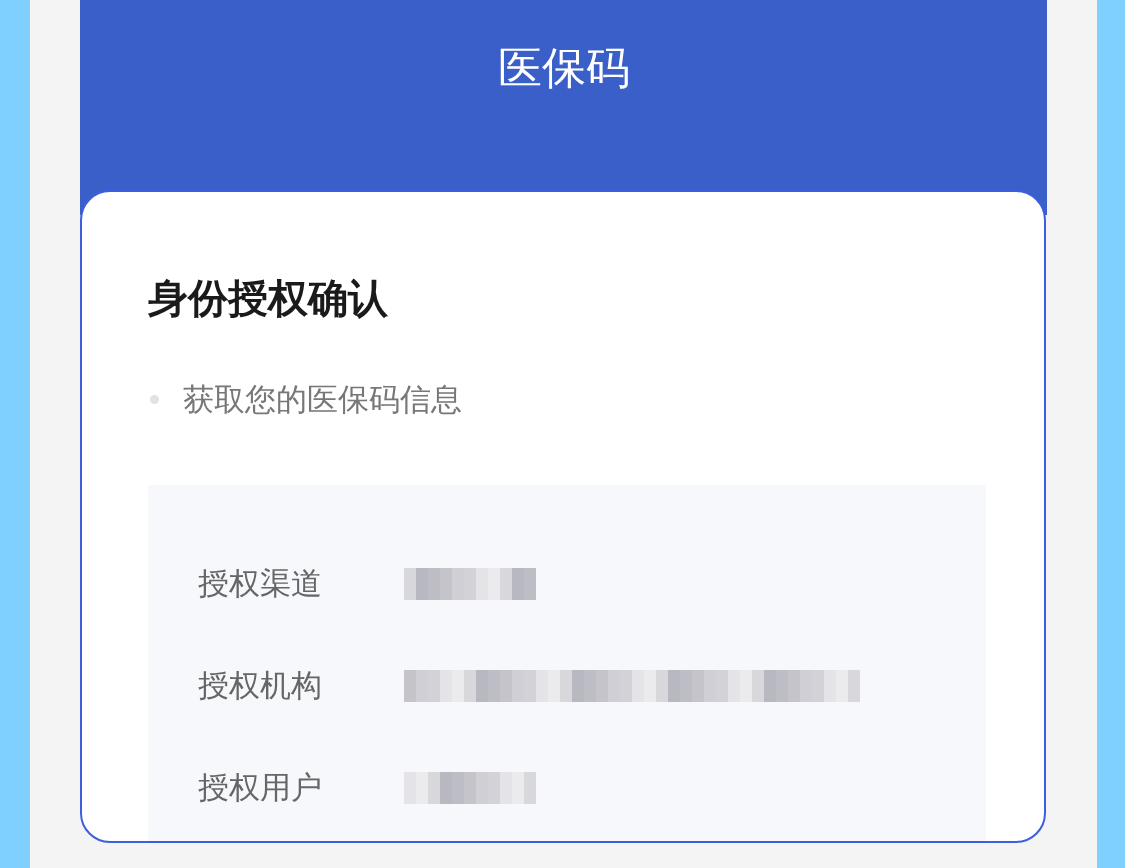 The height and width of the screenshot is (868, 1125). I want to click on field-label: 授权用户, so click(260, 788).